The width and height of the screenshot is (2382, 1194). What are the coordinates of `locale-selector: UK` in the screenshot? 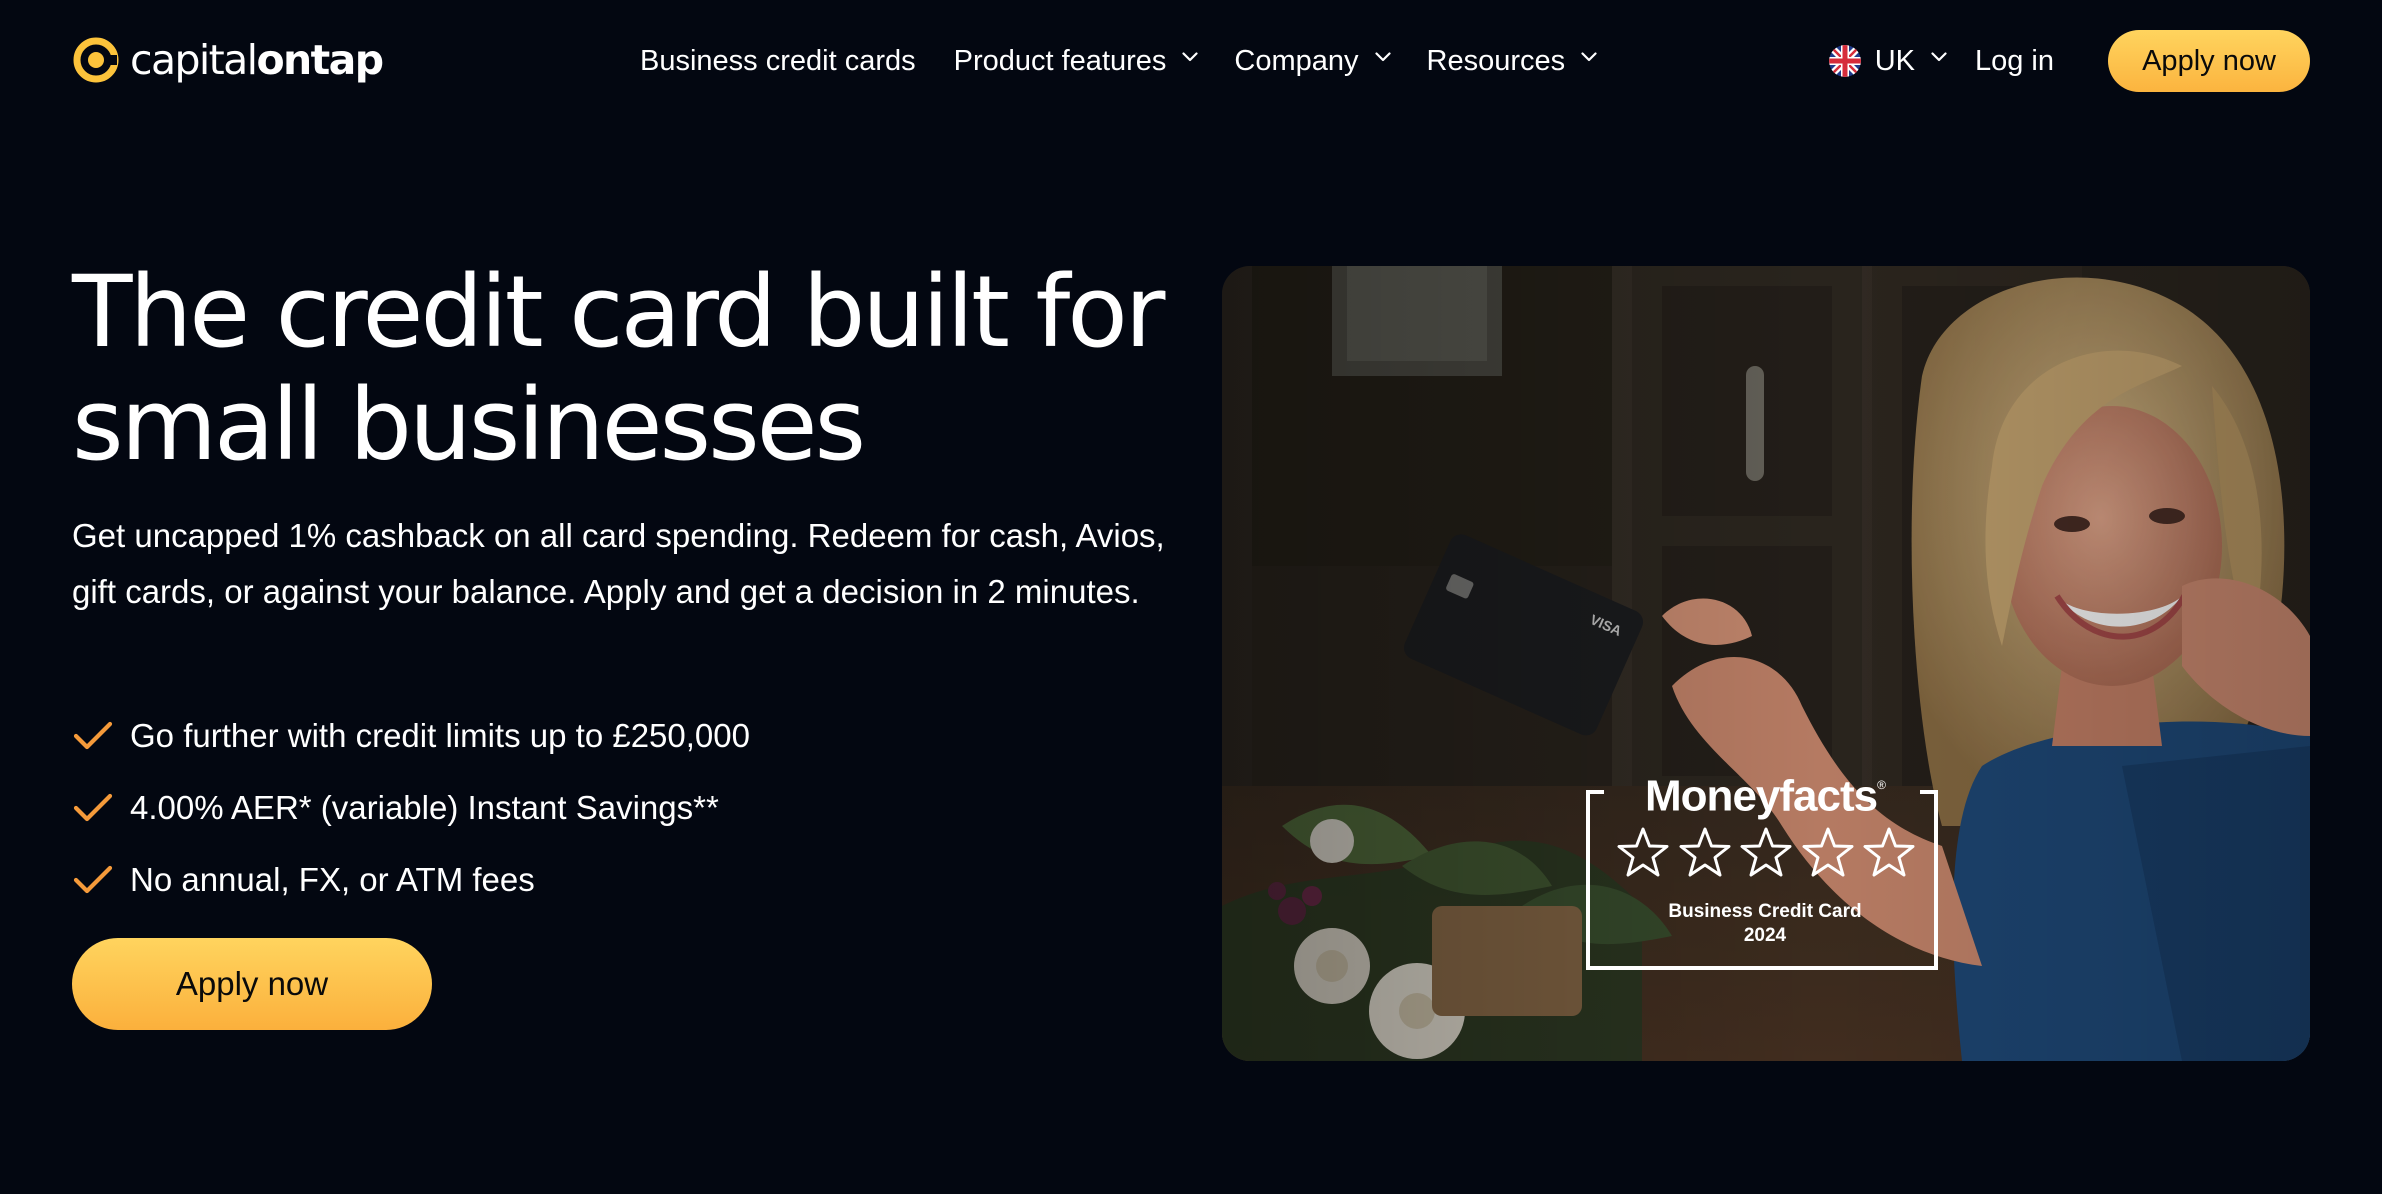 It's located at (1887, 61).